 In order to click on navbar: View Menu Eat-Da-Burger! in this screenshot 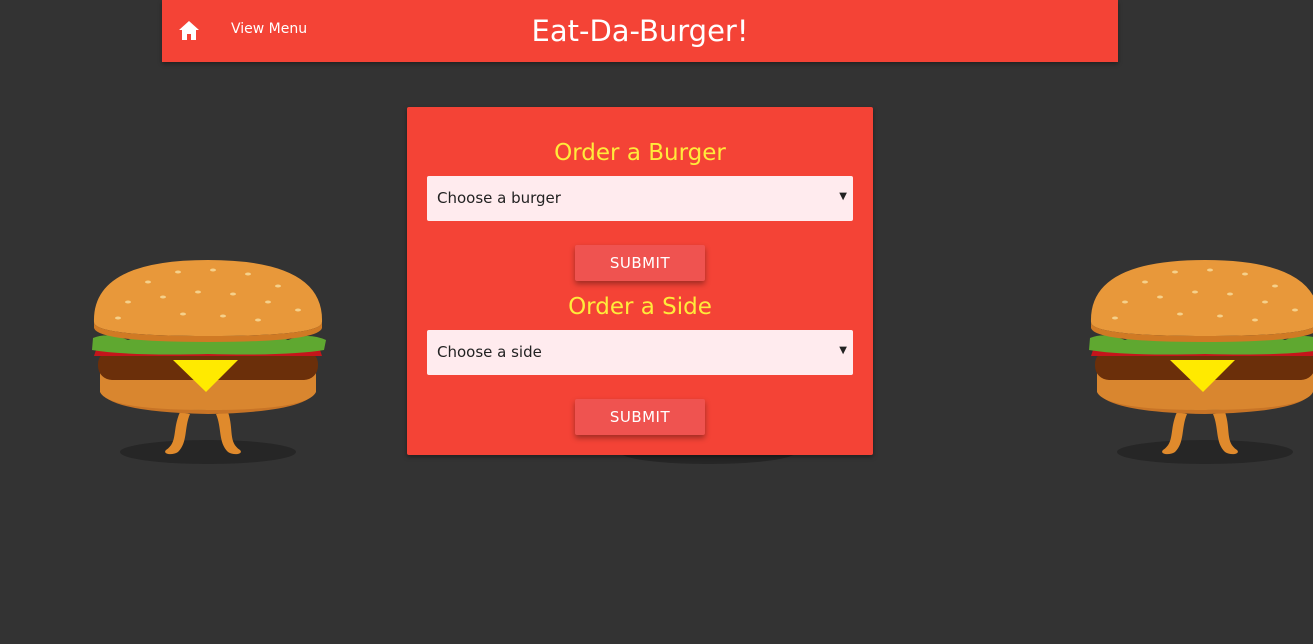, I will do `click(640, 31)`.